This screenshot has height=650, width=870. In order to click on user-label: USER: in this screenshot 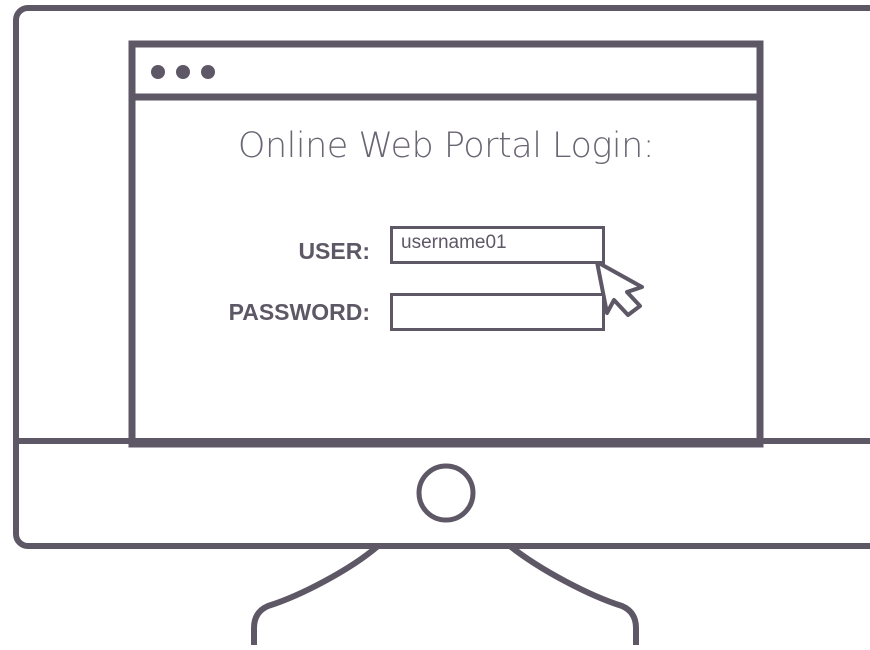, I will do `click(334, 251)`.